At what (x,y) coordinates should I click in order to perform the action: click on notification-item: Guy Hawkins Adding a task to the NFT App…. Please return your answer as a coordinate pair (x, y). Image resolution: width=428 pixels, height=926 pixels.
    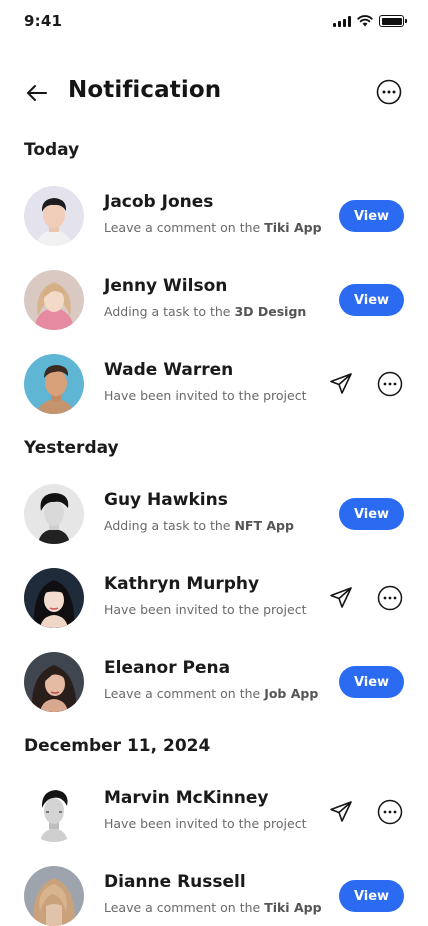
    Looking at the image, I should click on (214, 514).